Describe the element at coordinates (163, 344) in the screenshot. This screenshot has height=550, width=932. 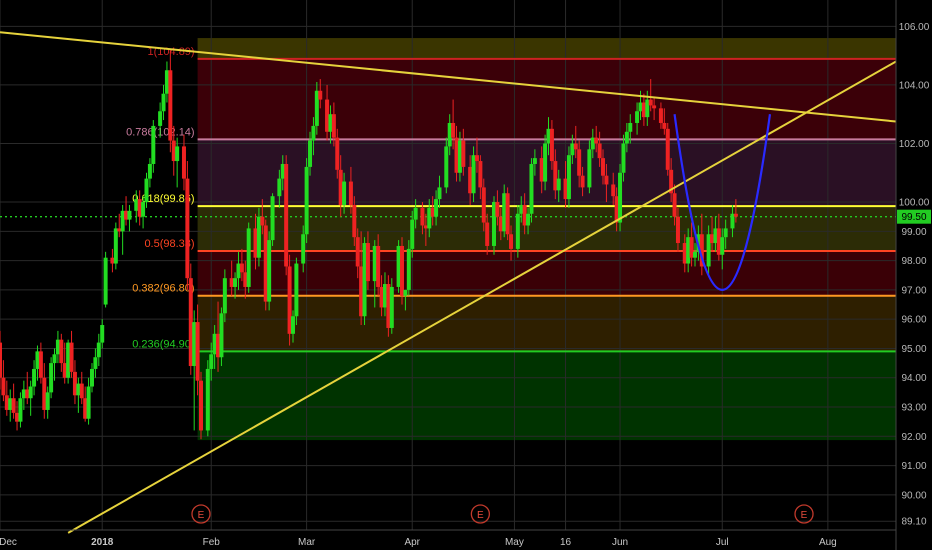
I see `fib-level-label: 0.236(94.90)` at that location.